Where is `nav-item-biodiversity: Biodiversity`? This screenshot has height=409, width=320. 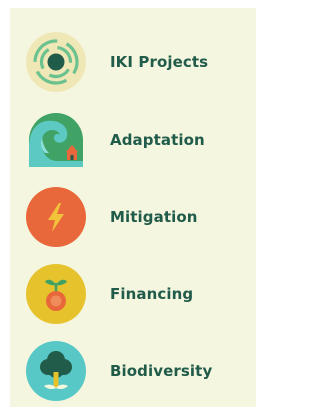
nav-item-biodiversity: Biodiversity is located at coordinates (137, 371).